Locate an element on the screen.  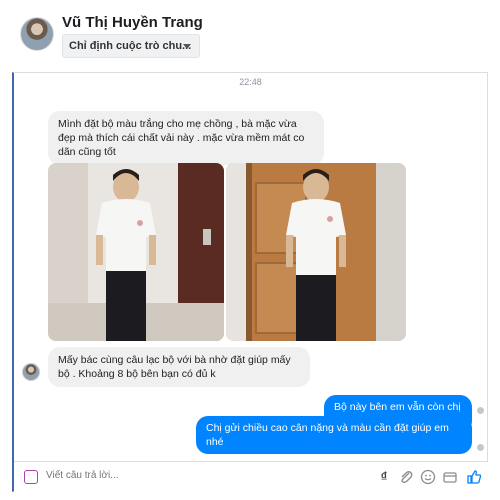
contact-avatar is located at coordinates (37, 34).